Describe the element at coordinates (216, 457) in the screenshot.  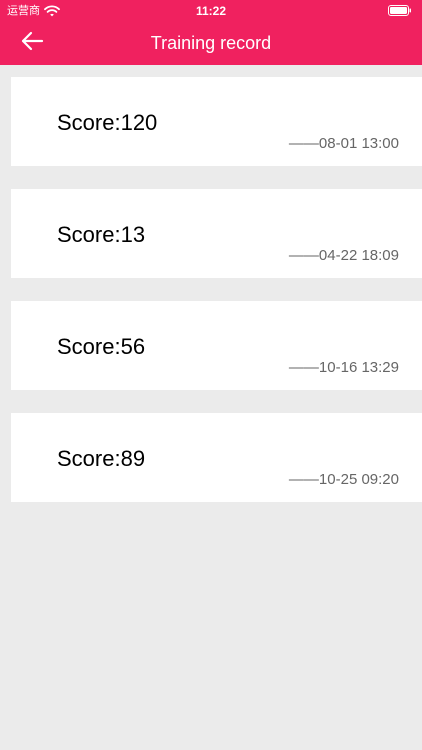
I see `record-card: Score:89 ——10-25 09:20` at that location.